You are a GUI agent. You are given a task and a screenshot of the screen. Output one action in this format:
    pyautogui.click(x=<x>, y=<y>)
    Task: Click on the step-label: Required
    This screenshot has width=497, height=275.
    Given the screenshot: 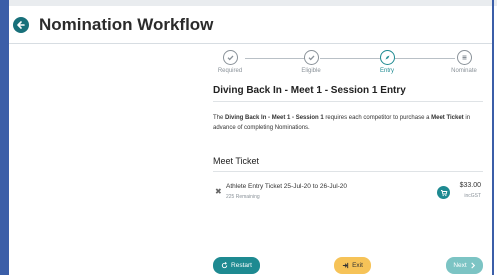 What is the action you would take?
    pyautogui.click(x=230, y=71)
    